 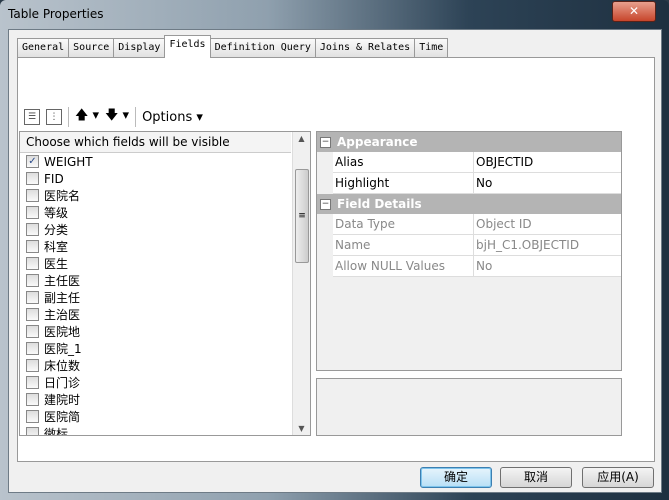 What do you see at coordinates (536, 477) in the screenshot?
I see `cancel-button: 取消` at bounding box center [536, 477].